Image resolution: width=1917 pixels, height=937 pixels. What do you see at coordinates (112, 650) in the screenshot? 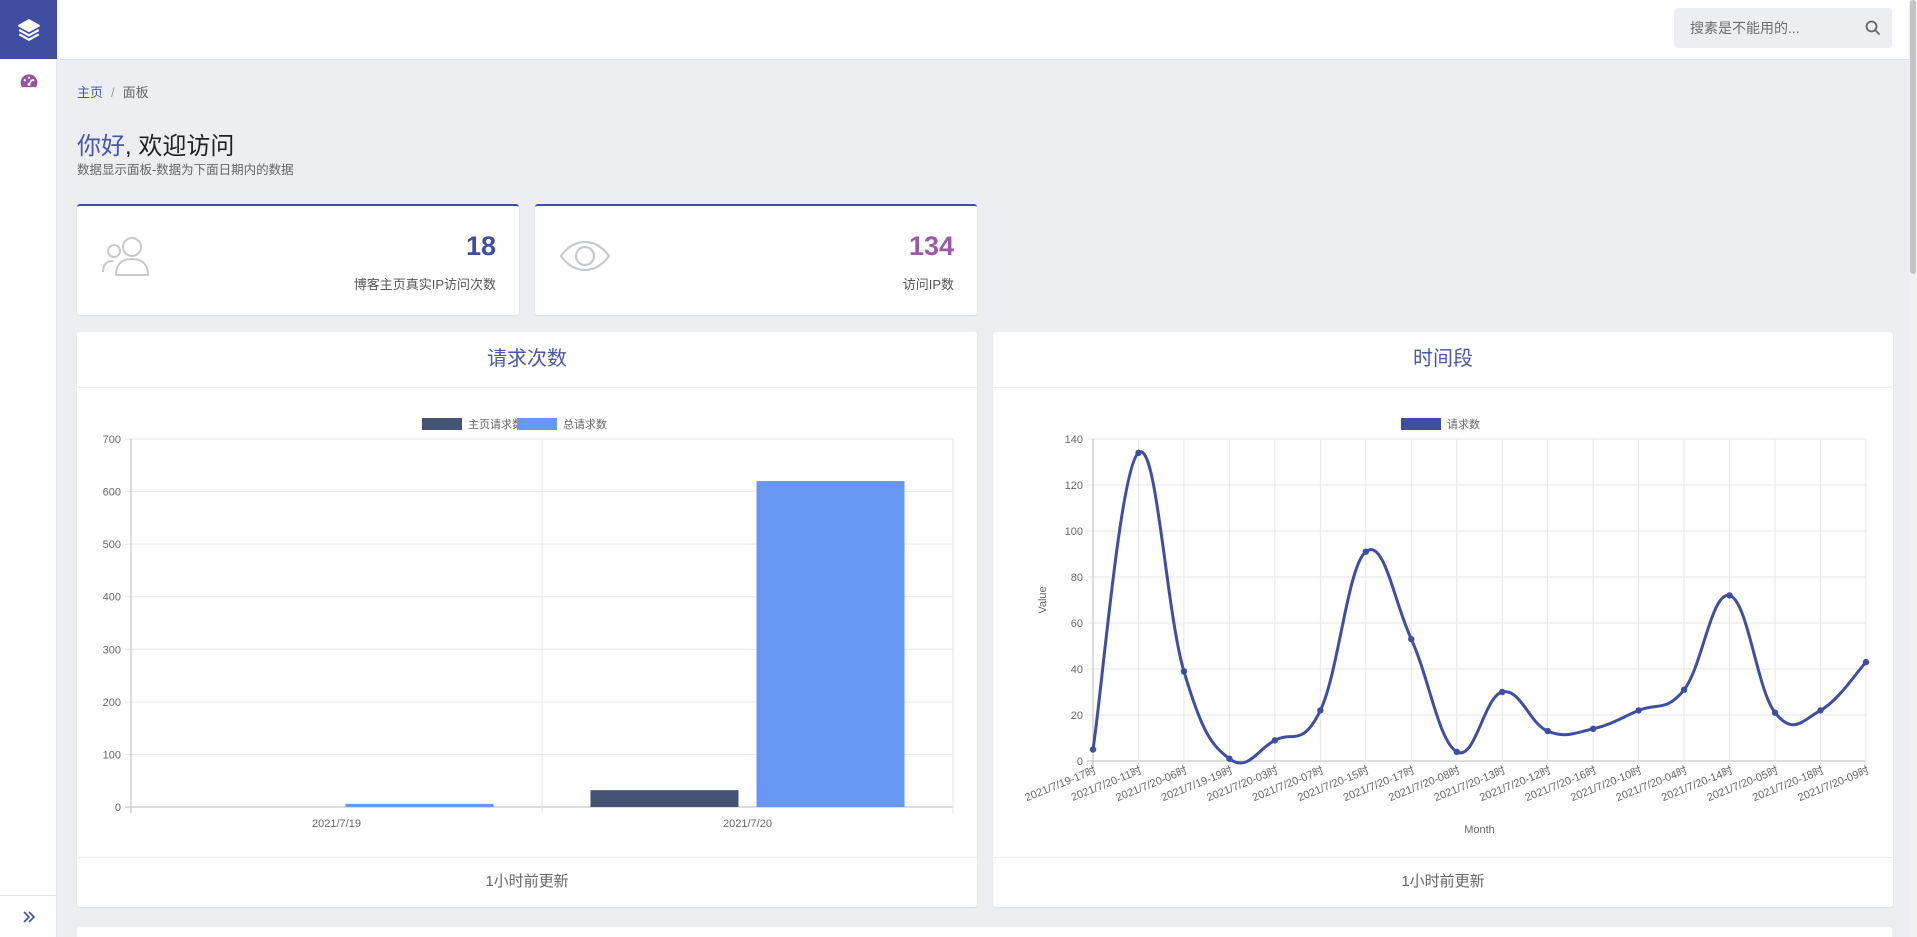
I see `y-tick-label: 300` at bounding box center [112, 650].